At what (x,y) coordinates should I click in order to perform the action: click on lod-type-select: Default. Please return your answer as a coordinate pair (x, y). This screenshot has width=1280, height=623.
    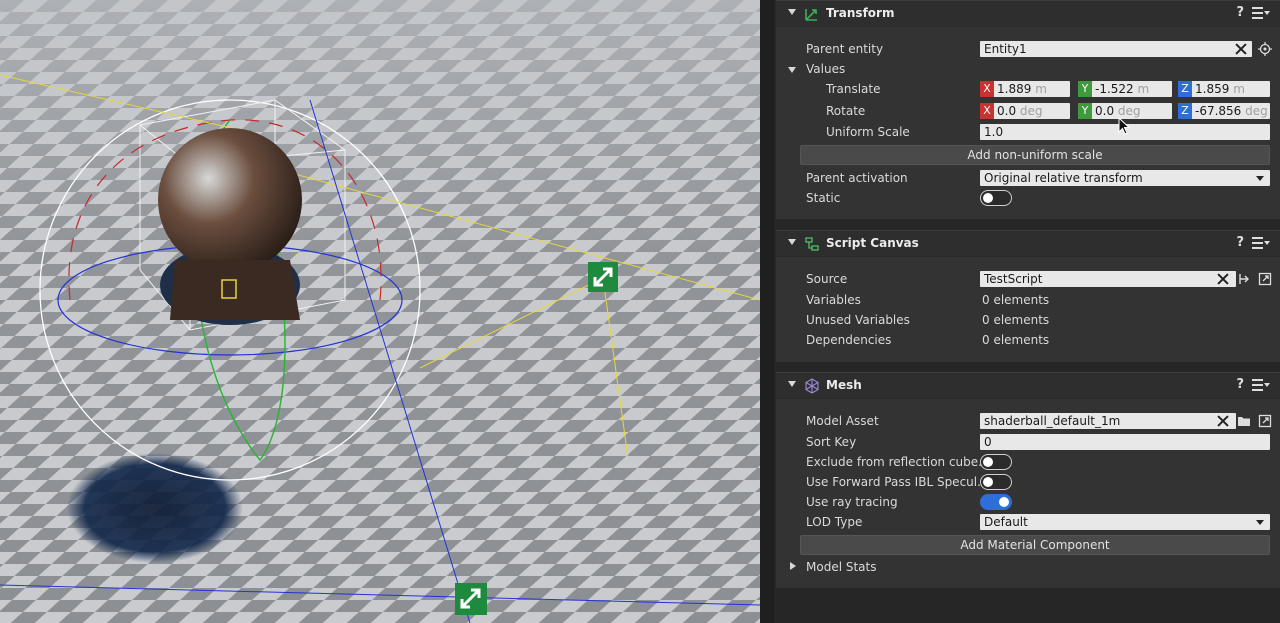
    Looking at the image, I should click on (1125, 522).